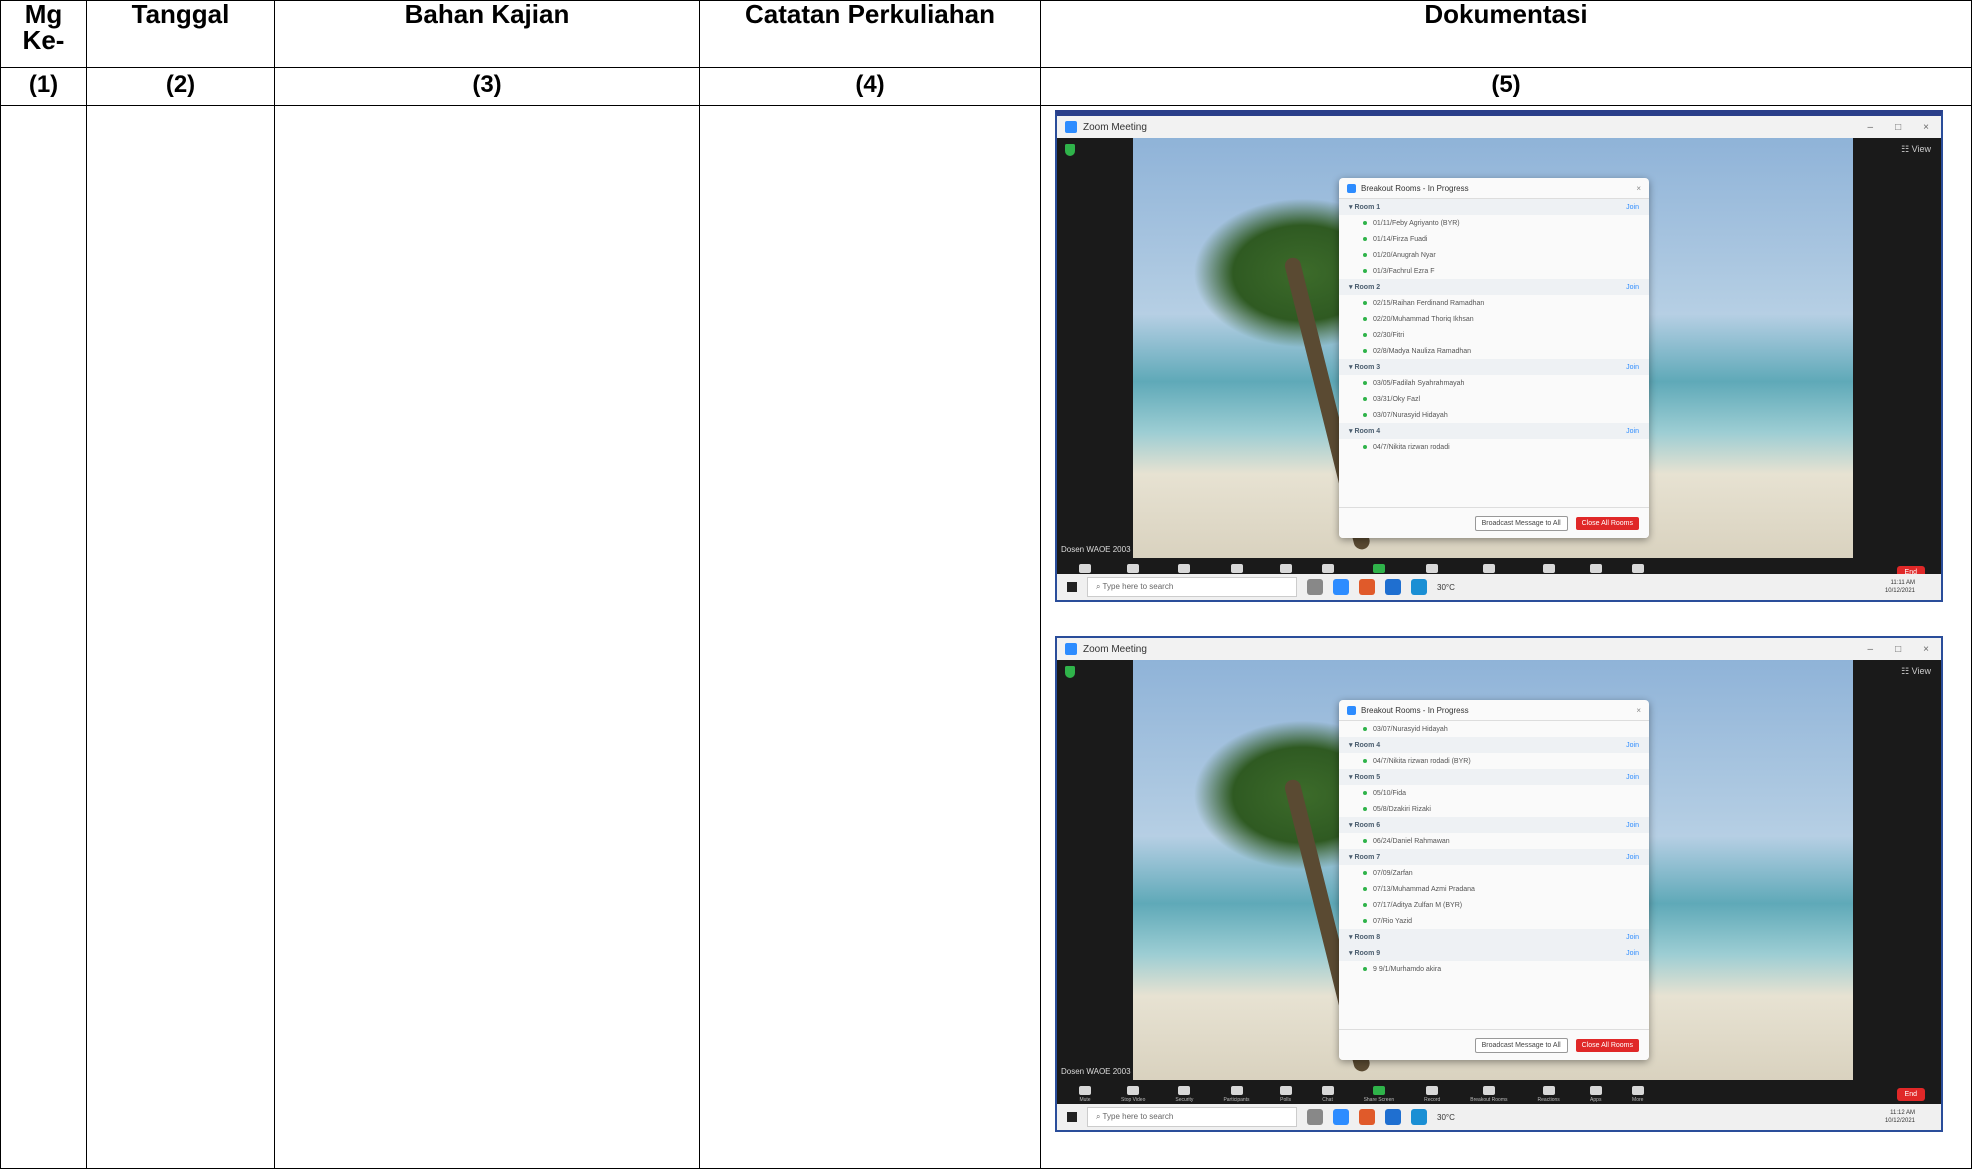 Image resolution: width=1972 pixels, height=1169 pixels. What do you see at coordinates (1285, 1099) in the screenshot?
I see `control-label: Polls` at bounding box center [1285, 1099].